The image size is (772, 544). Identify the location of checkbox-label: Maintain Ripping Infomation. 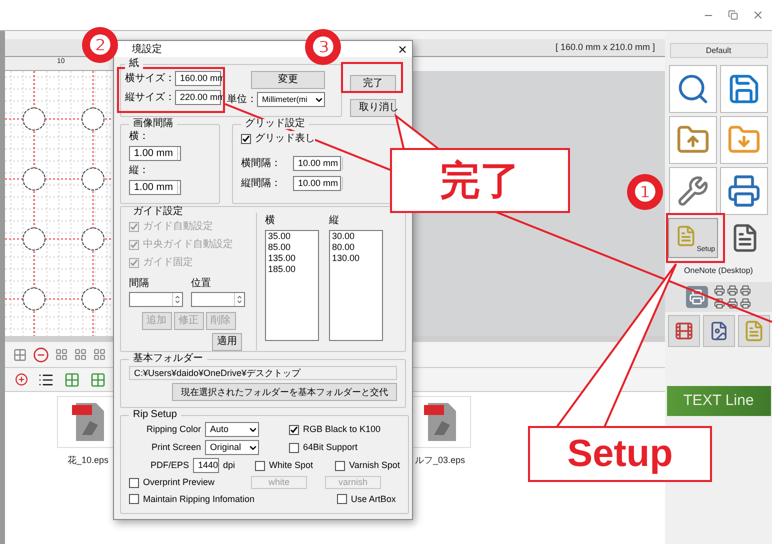
(199, 499).